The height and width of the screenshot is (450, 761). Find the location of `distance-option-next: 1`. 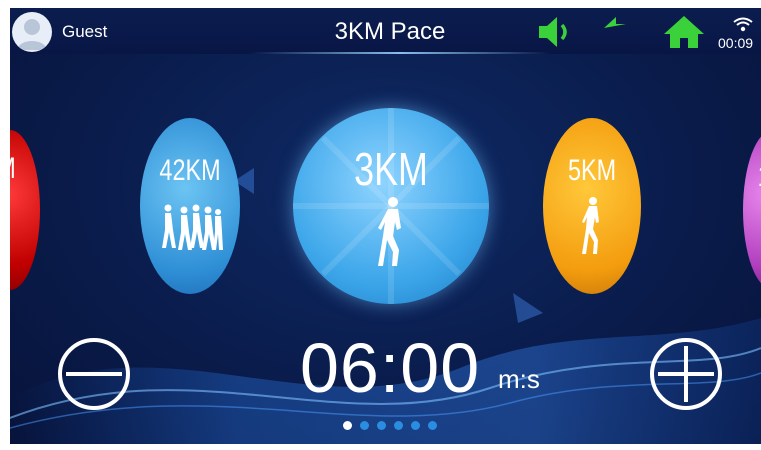

distance-option-next: 1 is located at coordinates (752, 210).